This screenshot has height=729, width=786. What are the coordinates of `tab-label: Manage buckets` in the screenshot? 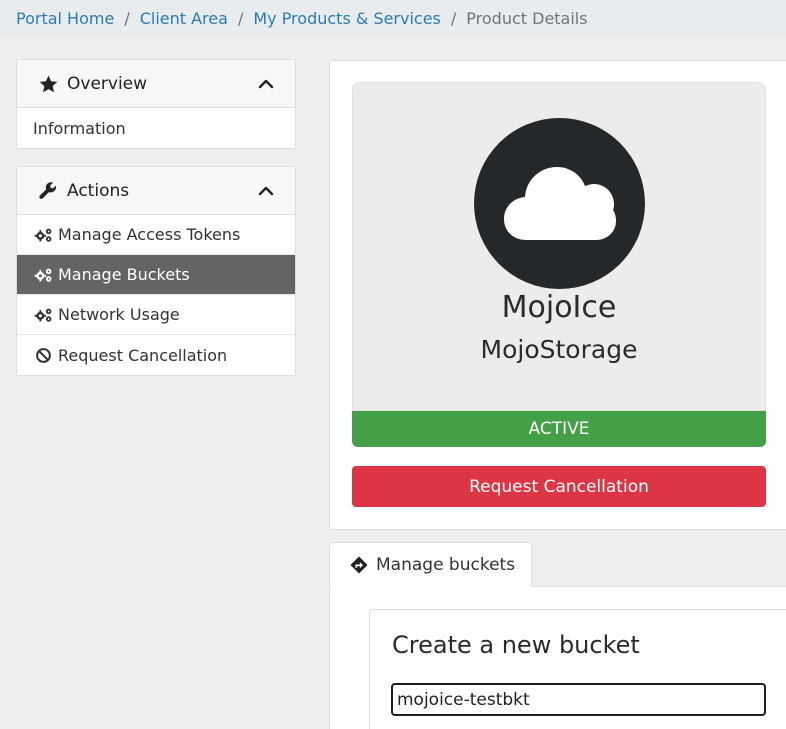 It's located at (446, 564).